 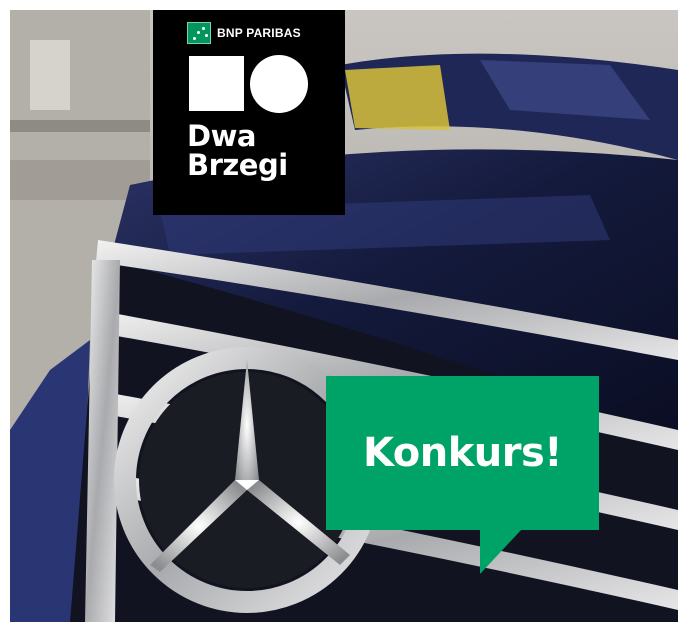 I want to click on speech-bubble-tail, so click(x=501, y=551).